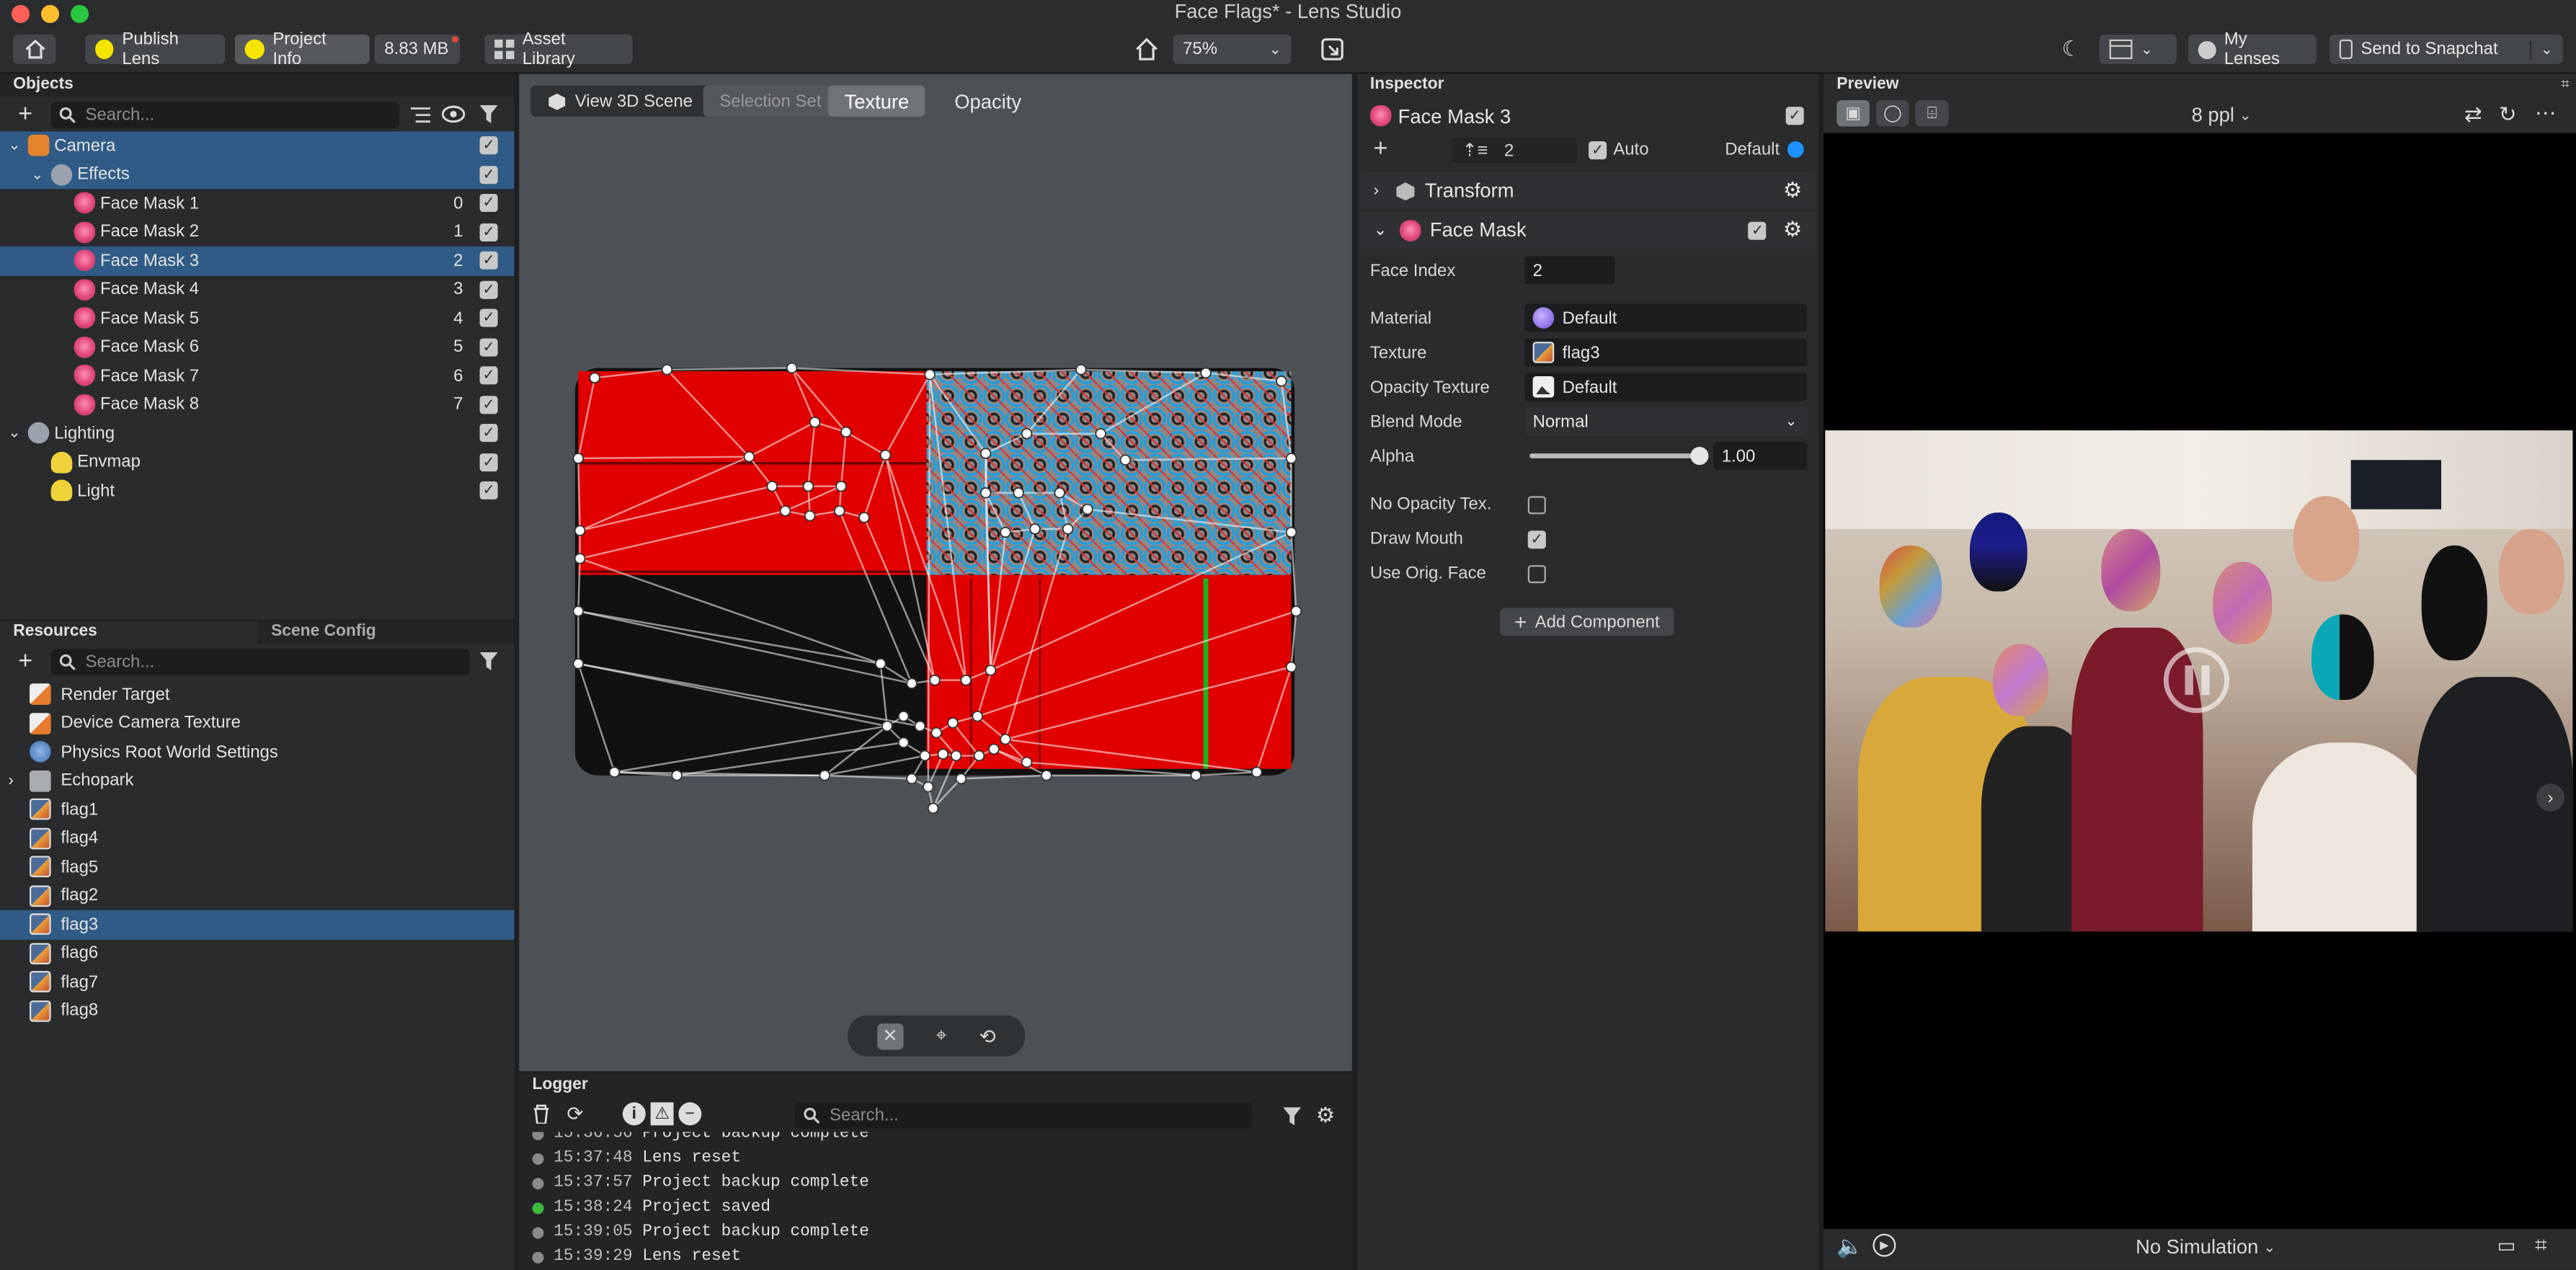 Image resolution: width=2576 pixels, height=1270 pixels. I want to click on add-component-button: + Add Component, so click(1587, 622).